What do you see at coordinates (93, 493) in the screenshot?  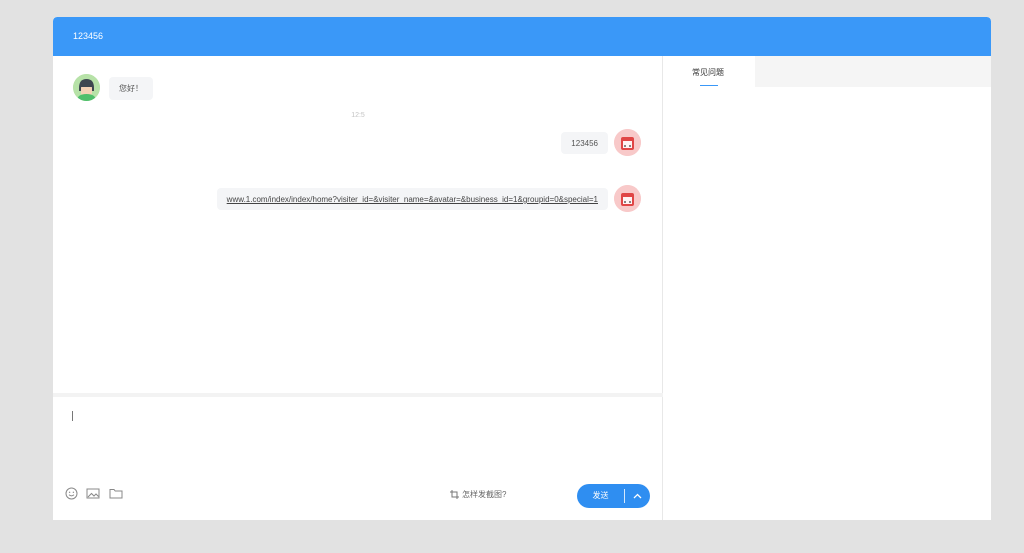 I see `image-icon` at bounding box center [93, 493].